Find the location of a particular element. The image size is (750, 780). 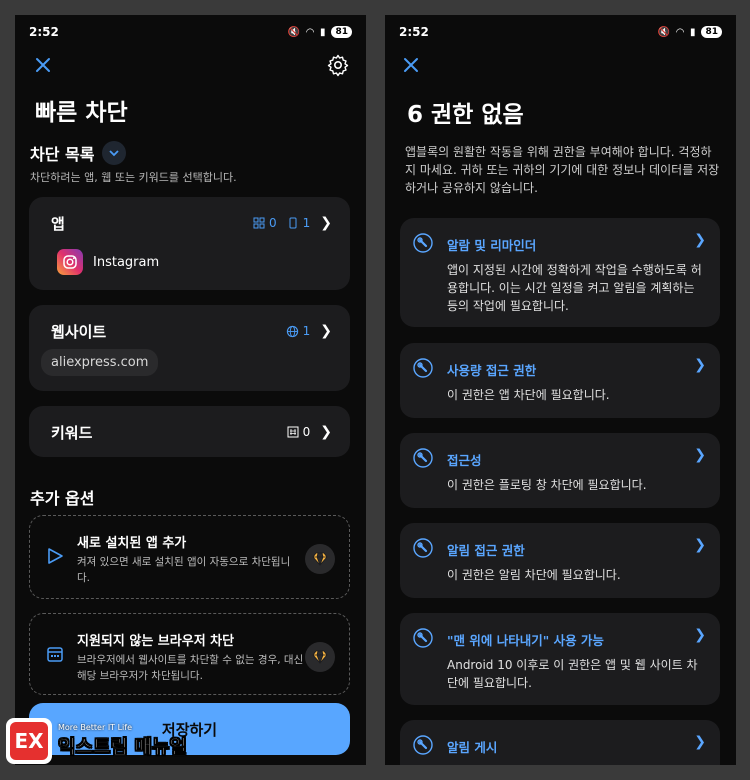

permission-card: 알림 게시 ❯ is located at coordinates (560, 742).